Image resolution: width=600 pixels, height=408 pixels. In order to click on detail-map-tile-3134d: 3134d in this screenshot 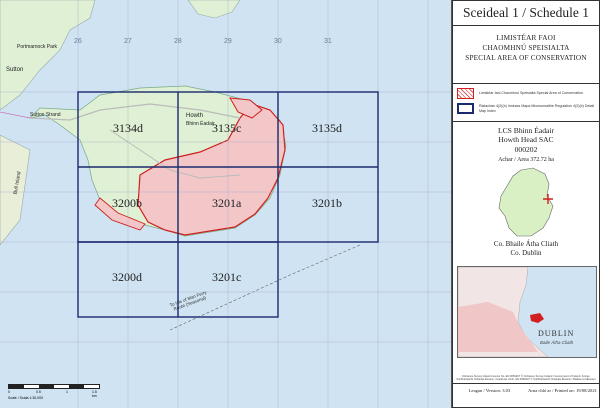, I will do `click(128, 128)`.